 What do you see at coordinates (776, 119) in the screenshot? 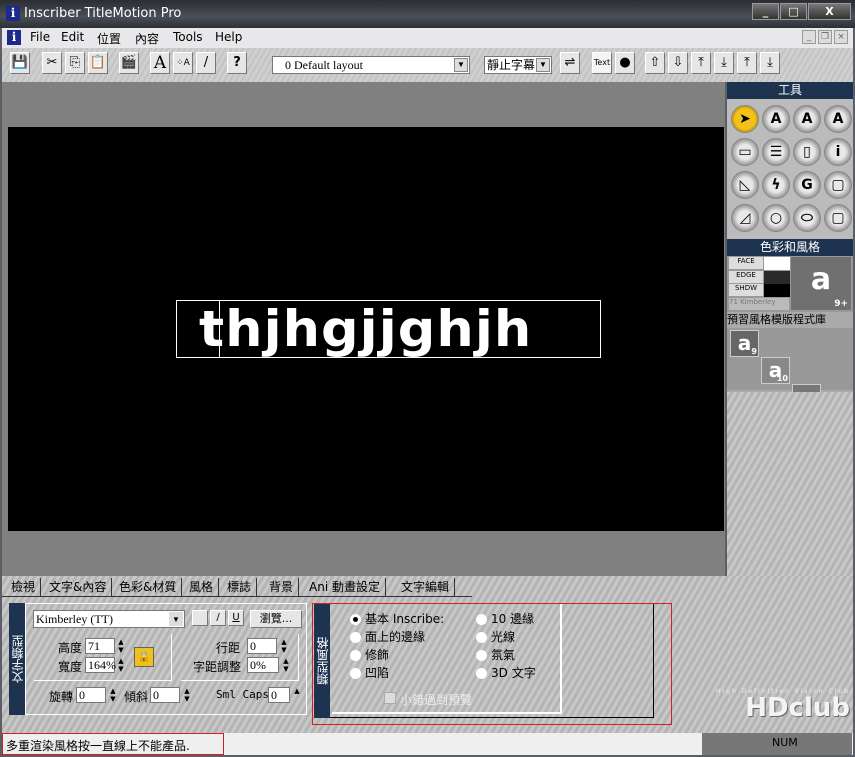
I see `tool-text-box-button: A` at bounding box center [776, 119].